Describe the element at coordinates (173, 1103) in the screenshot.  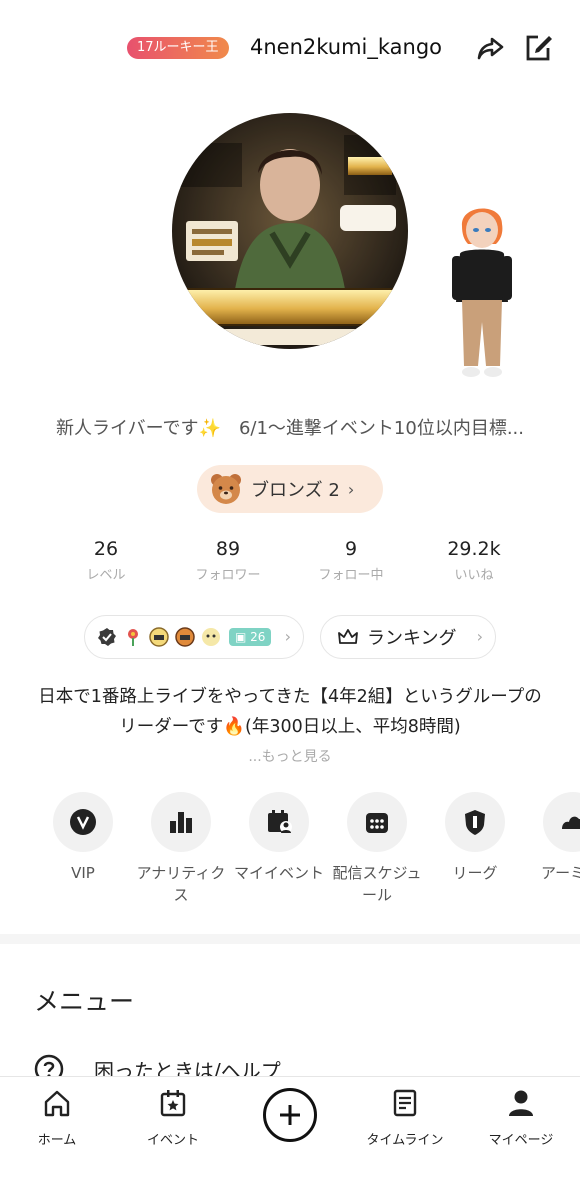
I see `event-icon` at that location.